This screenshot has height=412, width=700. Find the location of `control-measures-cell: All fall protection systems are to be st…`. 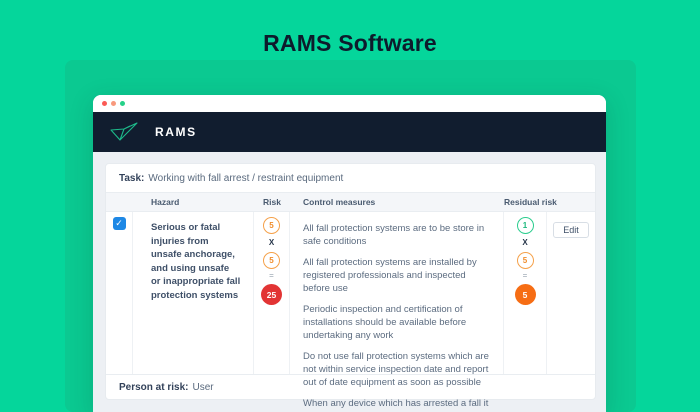

control-measures-cell: All fall protection systems are to be st… is located at coordinates (397, 312).